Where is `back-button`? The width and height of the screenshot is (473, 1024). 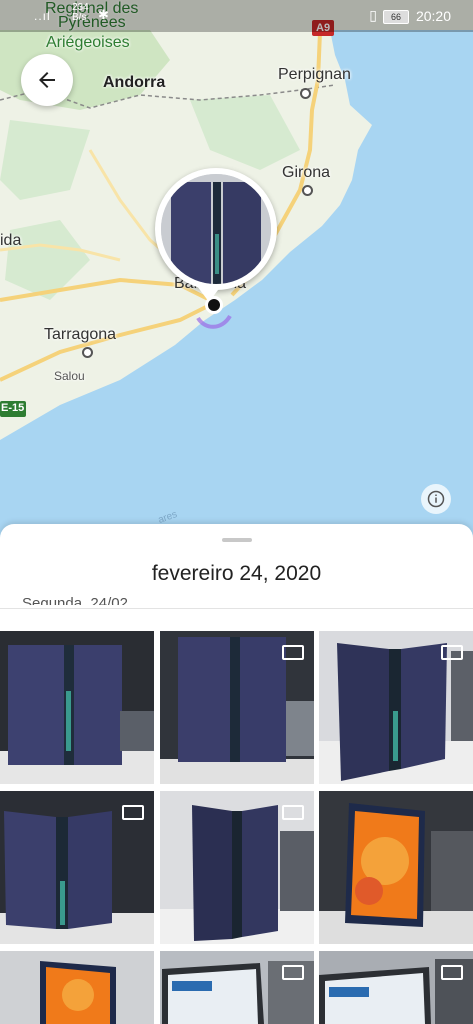 back-button is located at coordinates (47, 80).